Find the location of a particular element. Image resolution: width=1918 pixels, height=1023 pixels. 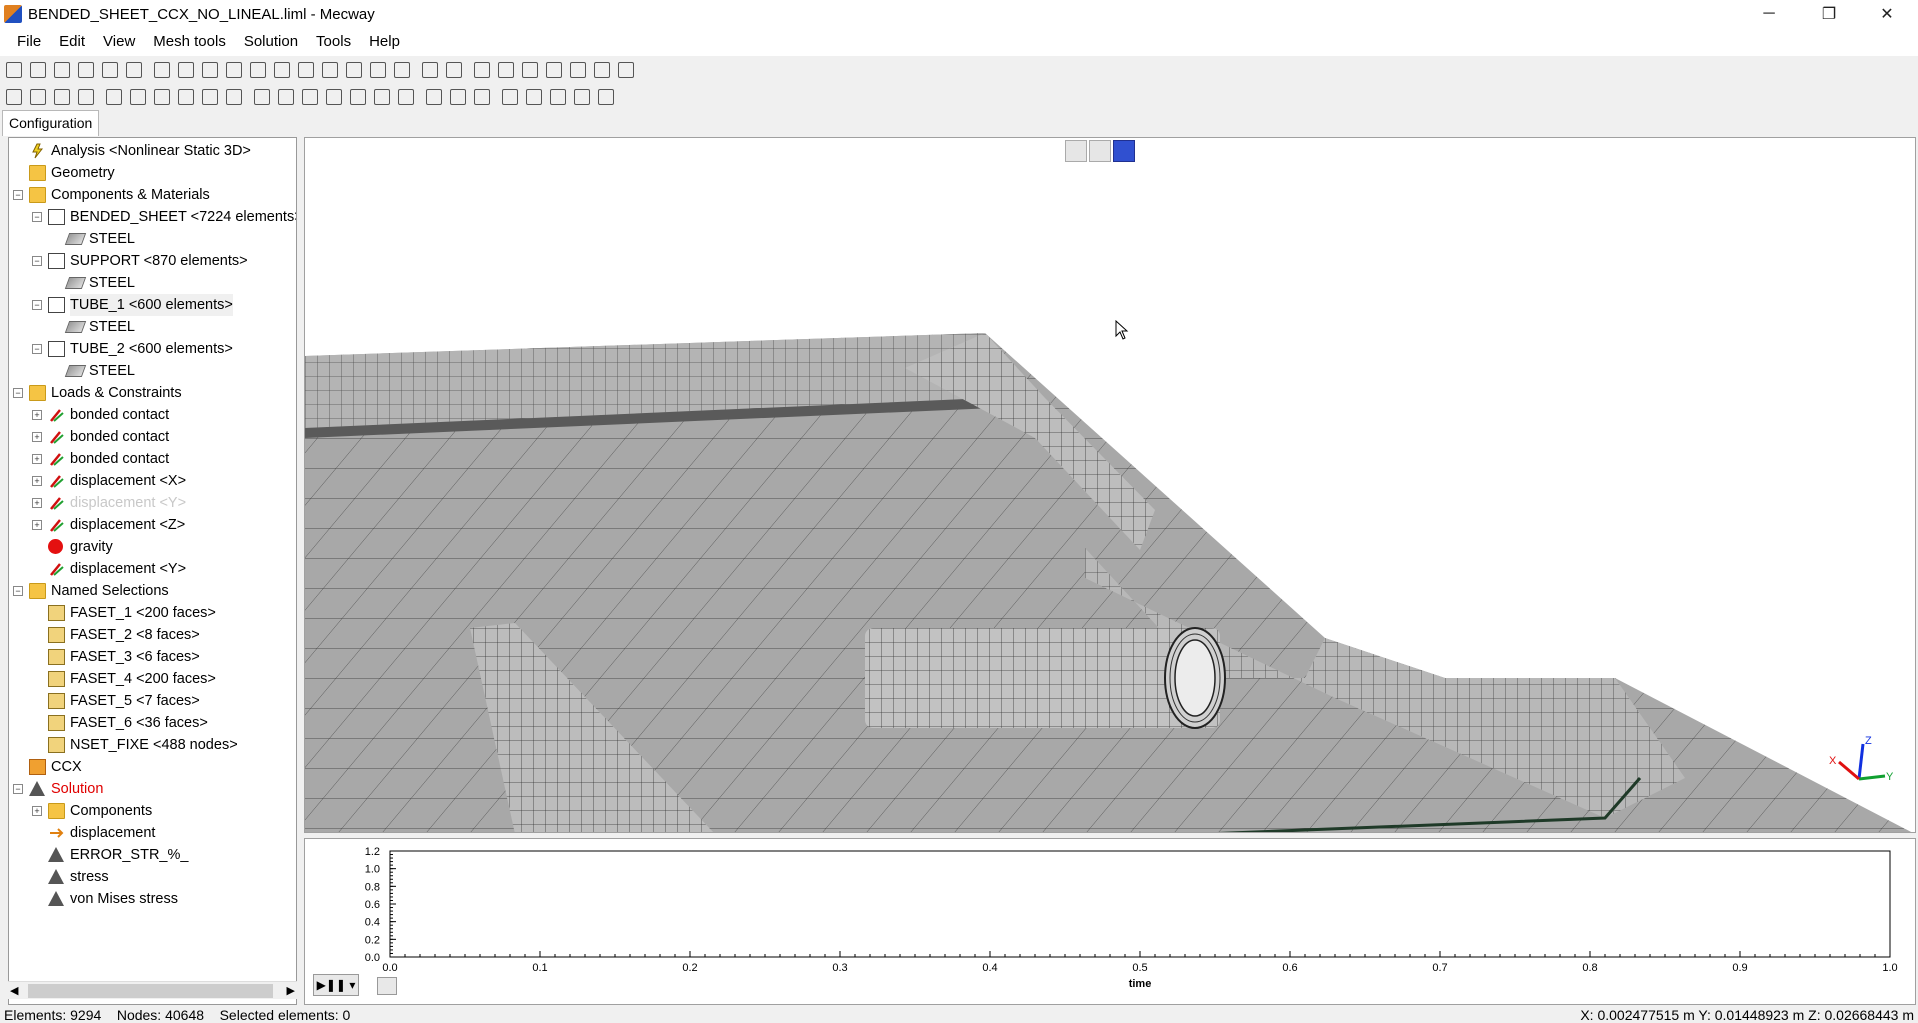

minimize-button: ─ is located at coordinates (1769, 14).